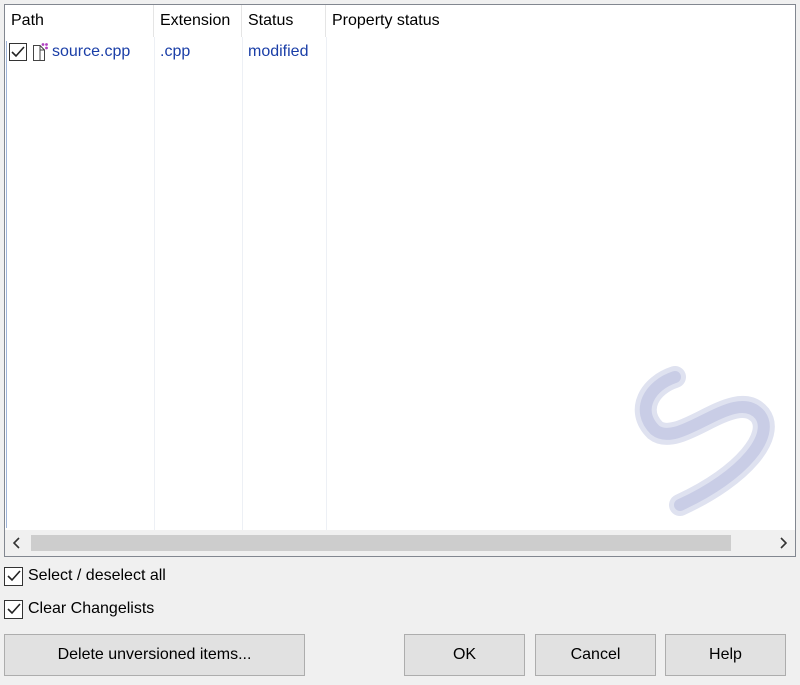 The image size is (800, 685). What do you see at coordinates (40, 52) in the screenshot?
I see `modified-file-icon` at bounding box center [40, 52].